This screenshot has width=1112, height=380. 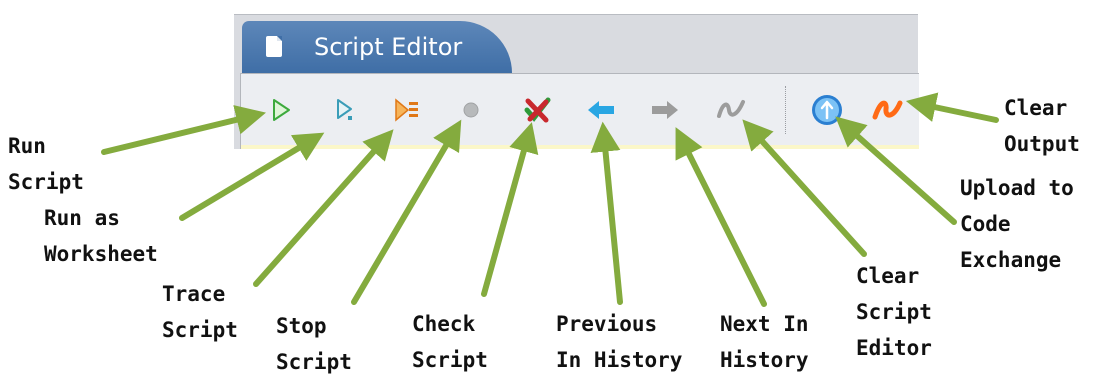 I want to click on trace-icon, so click(x=406, y=110).